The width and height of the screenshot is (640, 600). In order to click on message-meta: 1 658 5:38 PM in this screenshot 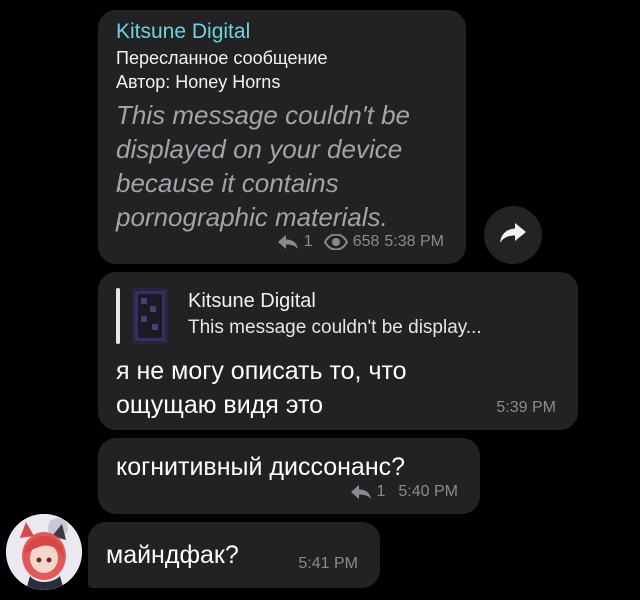, I will do `click(360, 242)`.